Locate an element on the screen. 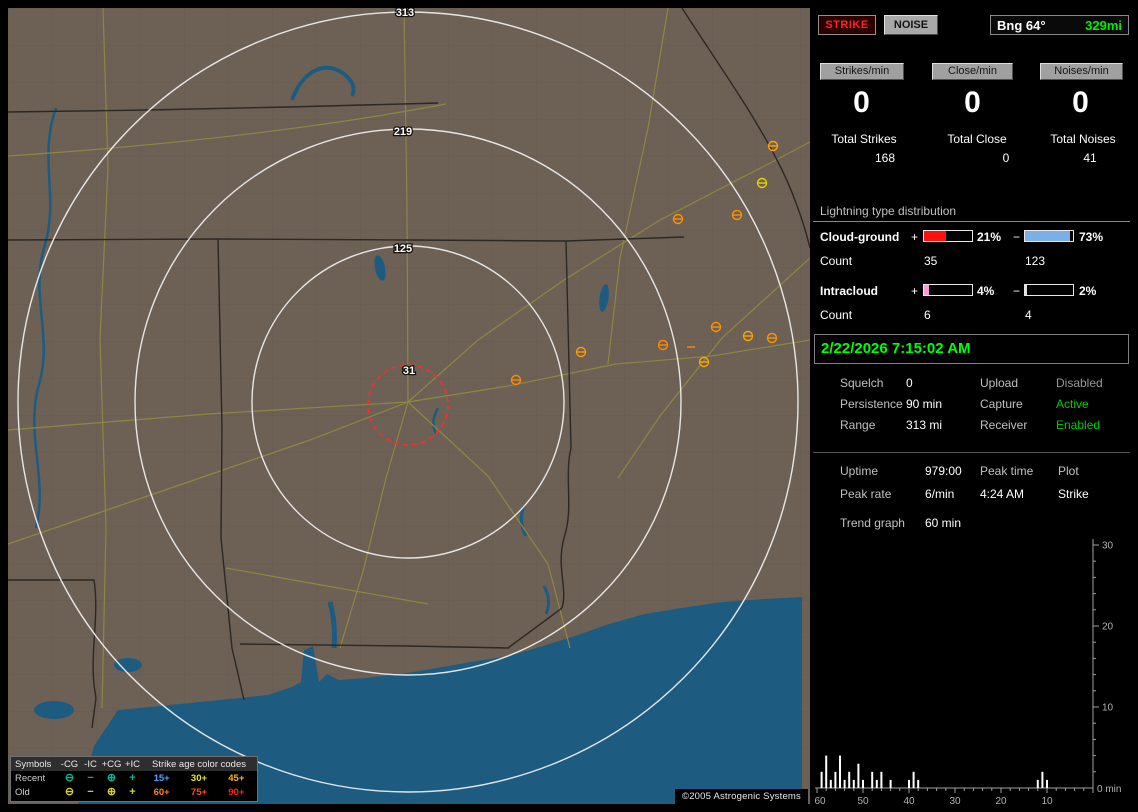  cg-plus-count: 35 is located at coordinates (931, 261).